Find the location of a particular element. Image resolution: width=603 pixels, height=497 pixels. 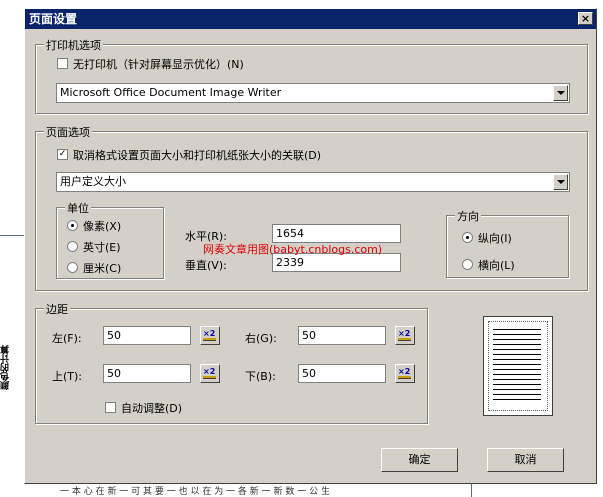

orientation-label-landscape: 横向(L) is located at coordinates (496, 265).